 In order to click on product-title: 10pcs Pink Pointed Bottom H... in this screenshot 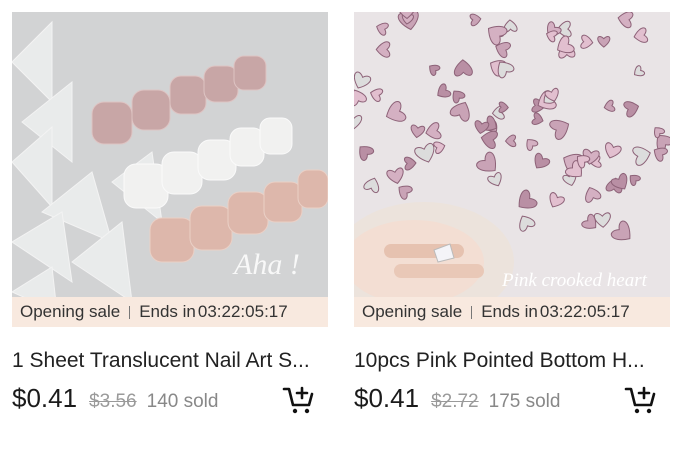, I will do `click(512, 361)`.